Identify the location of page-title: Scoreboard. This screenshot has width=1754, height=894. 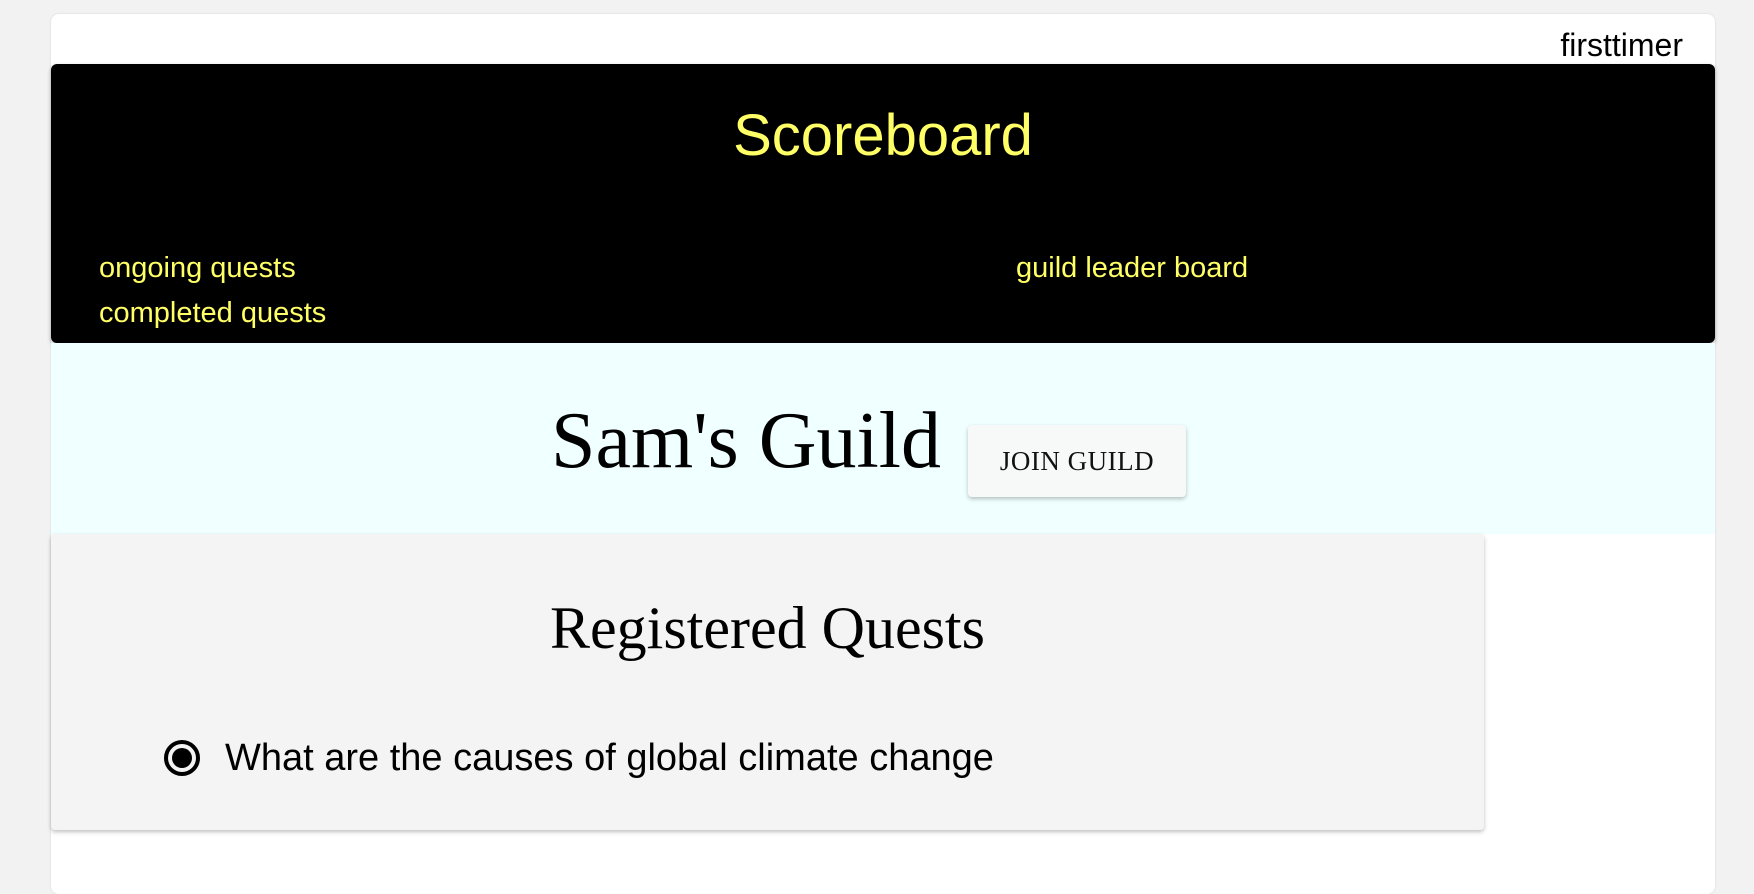
(883, 135).